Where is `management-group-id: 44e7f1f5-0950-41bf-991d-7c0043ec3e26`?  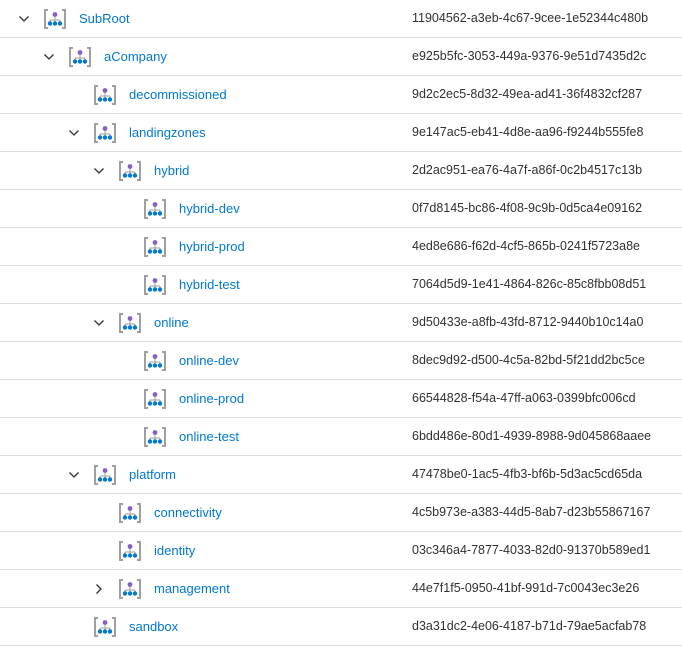 management-group-id: 44e7f1f5-0950-41bf-991d-7c0043ec3e26 is located at coordinates (526, 588).